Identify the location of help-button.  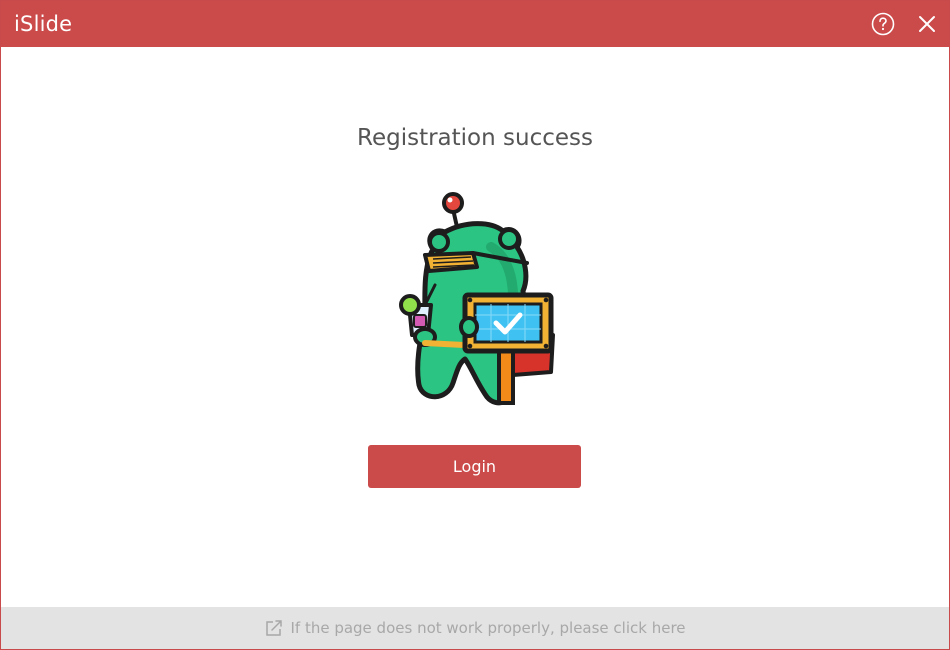
(883, 24).